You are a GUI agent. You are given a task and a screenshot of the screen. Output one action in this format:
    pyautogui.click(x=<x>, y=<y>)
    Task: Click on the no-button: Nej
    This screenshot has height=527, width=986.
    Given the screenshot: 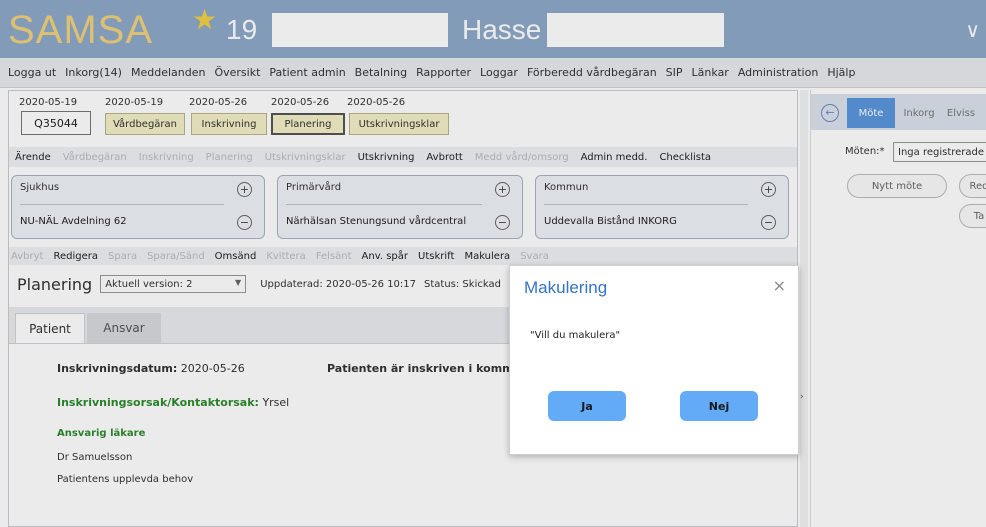 What is the action you would take?
    pyautogui.click(x=719, y=406)
    